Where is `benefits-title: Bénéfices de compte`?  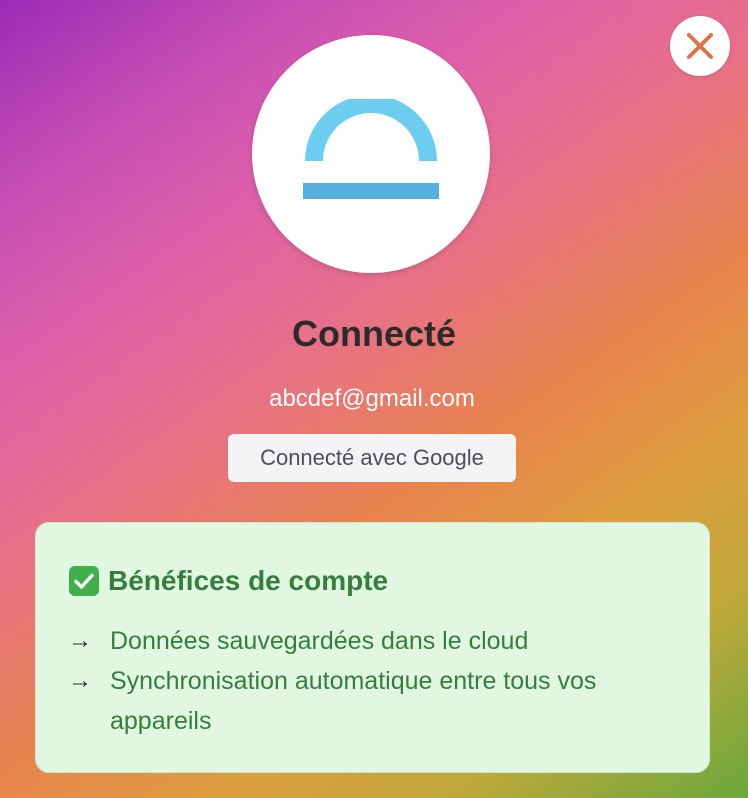 benefits-title: Bénéfices de compte is located at coordinates (248, 580).